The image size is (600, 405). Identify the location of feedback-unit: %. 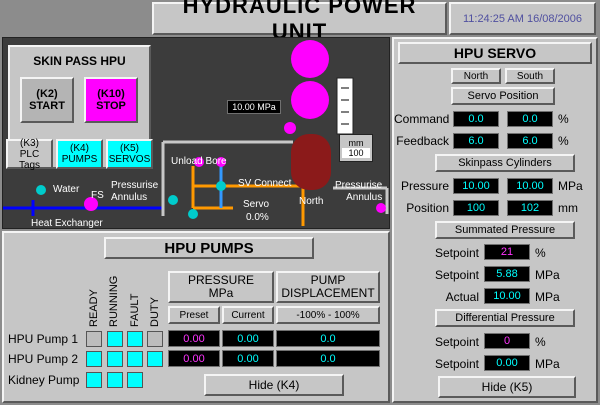
(563, 141).